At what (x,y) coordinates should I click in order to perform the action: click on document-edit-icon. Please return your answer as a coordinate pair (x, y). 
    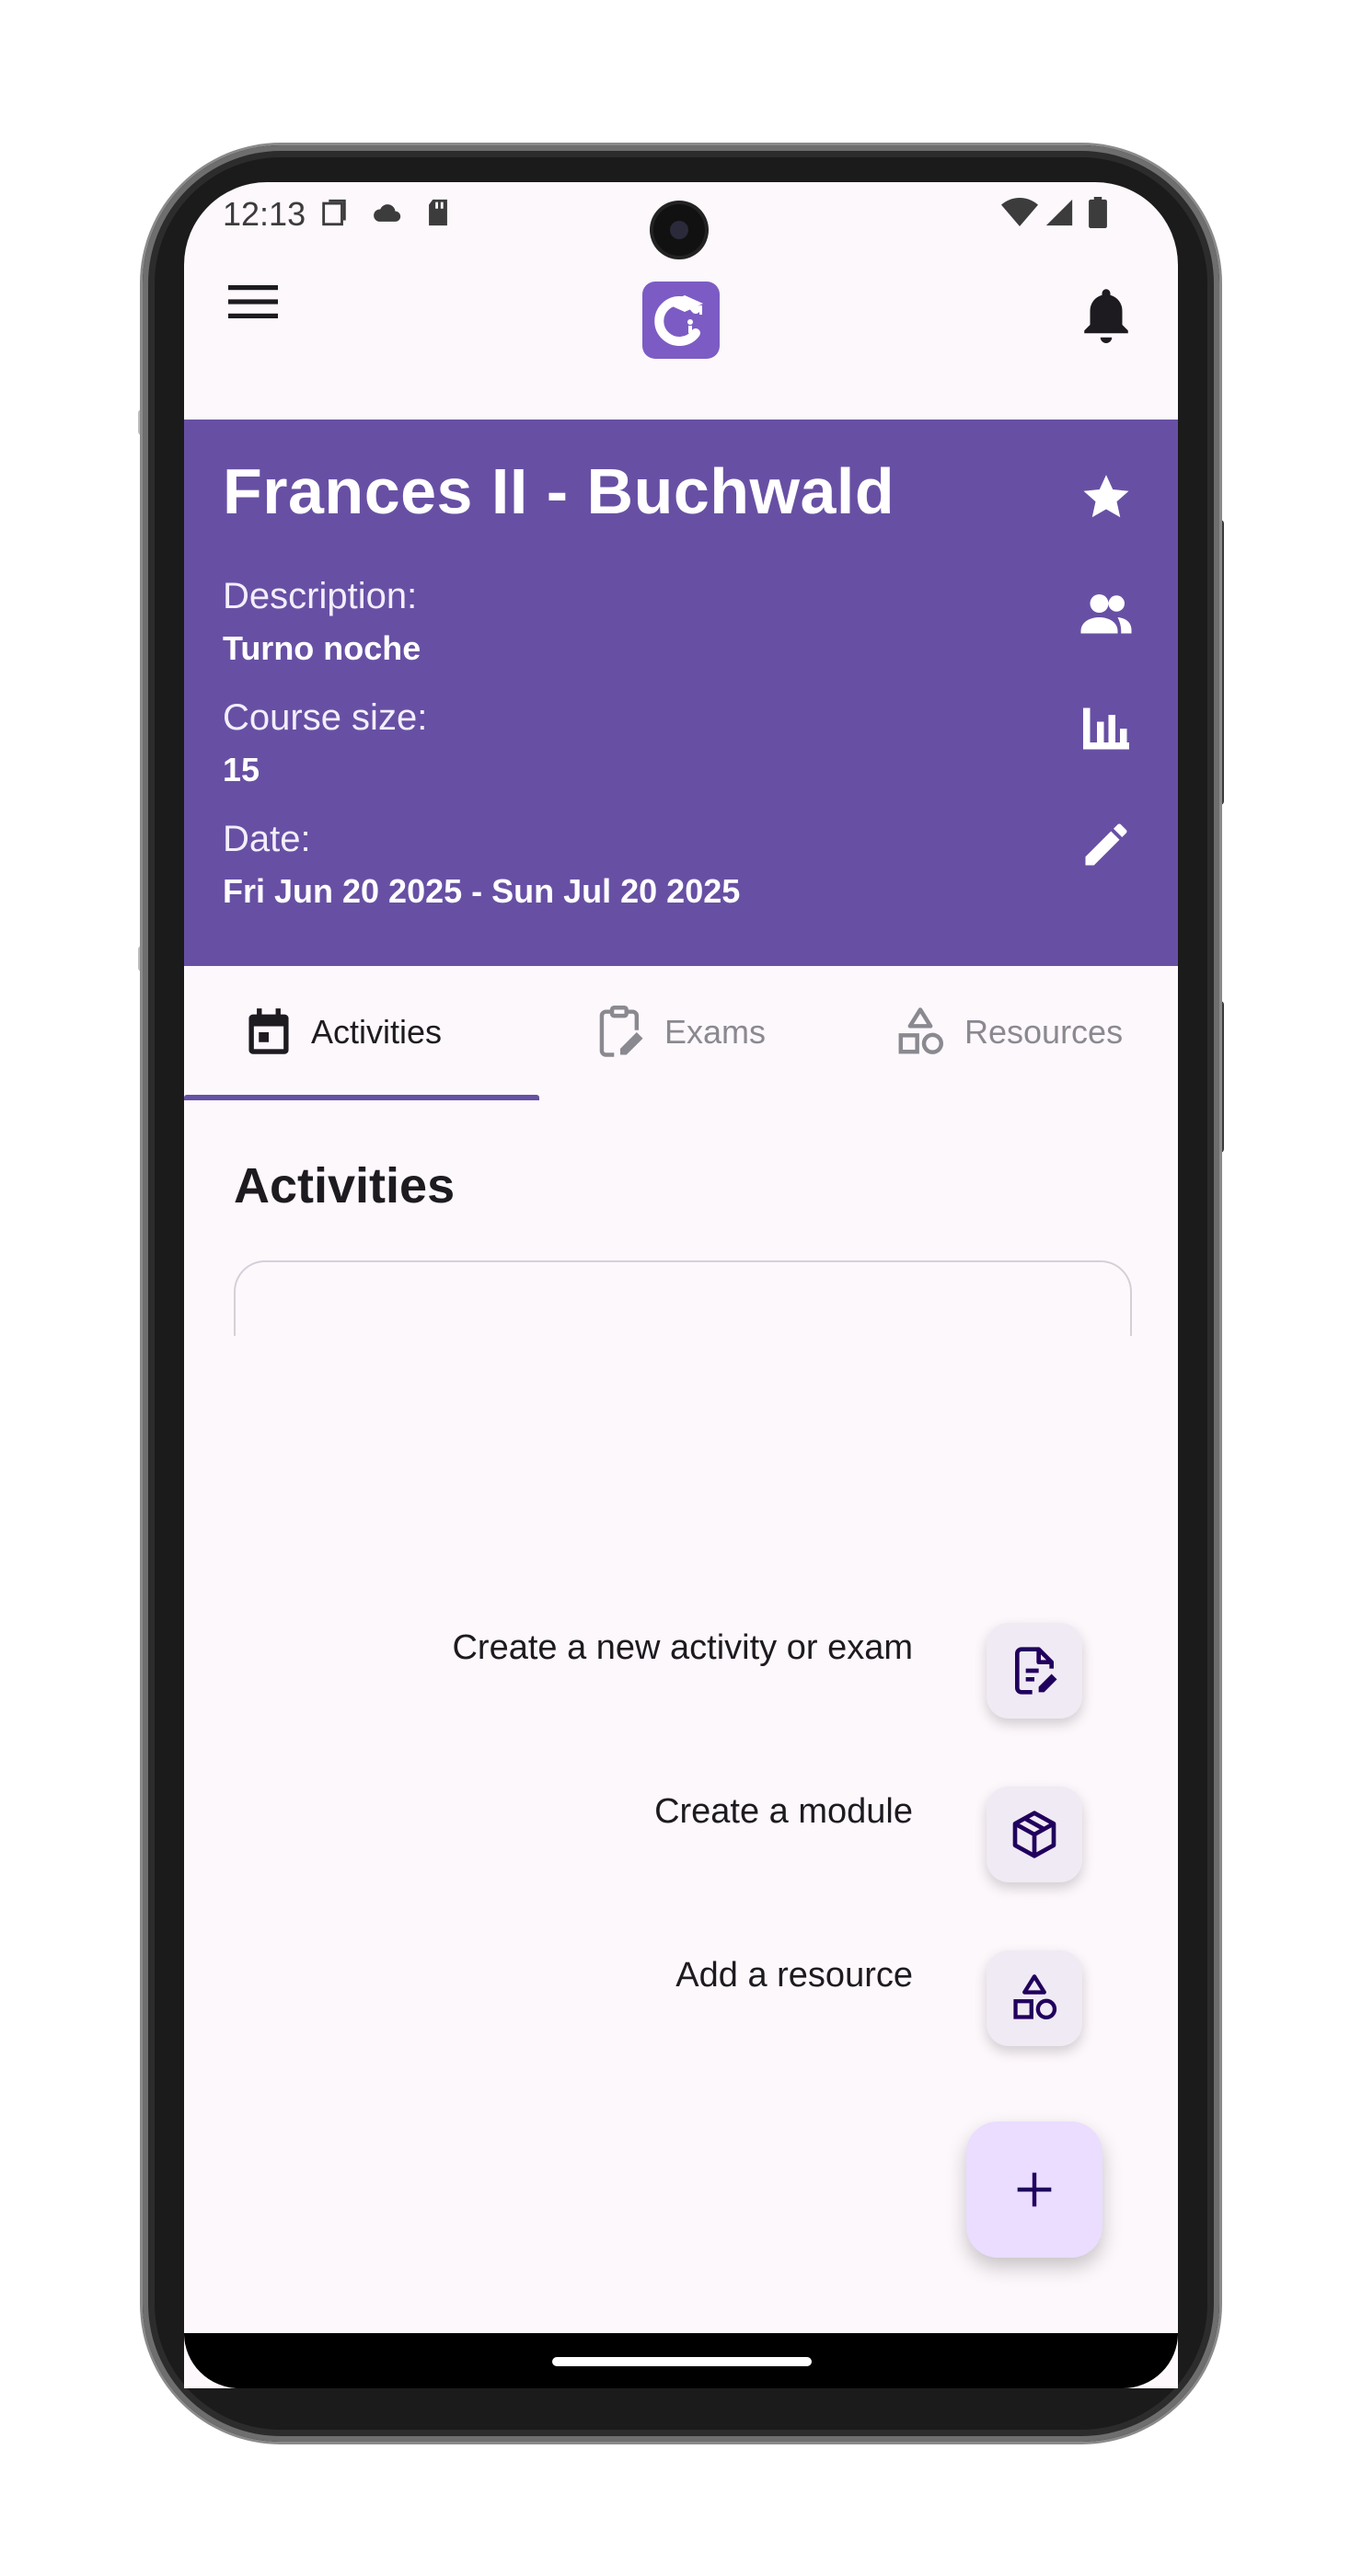
    Looking at the image, I should click on (1036, 1671).